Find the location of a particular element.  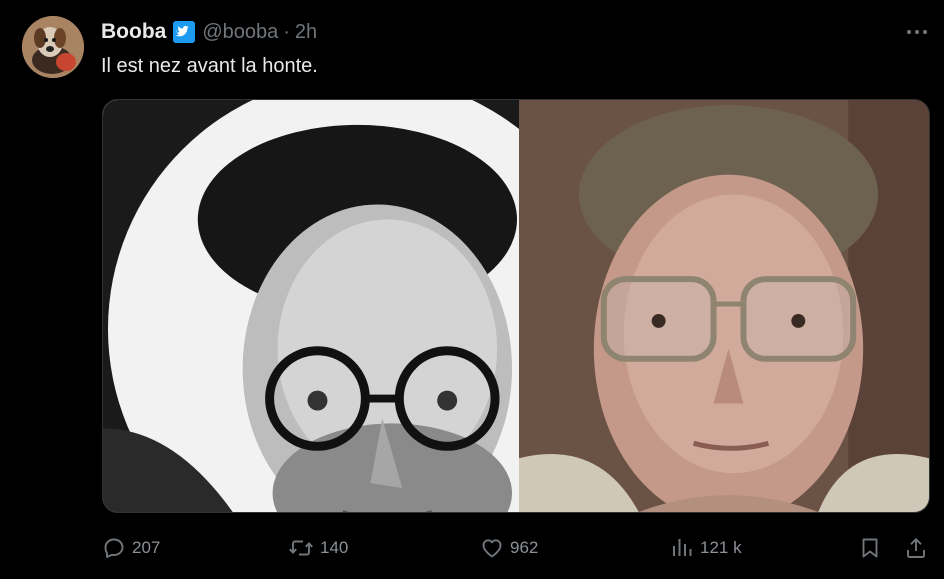

bookmark-button is located at coordinates (870, 548).